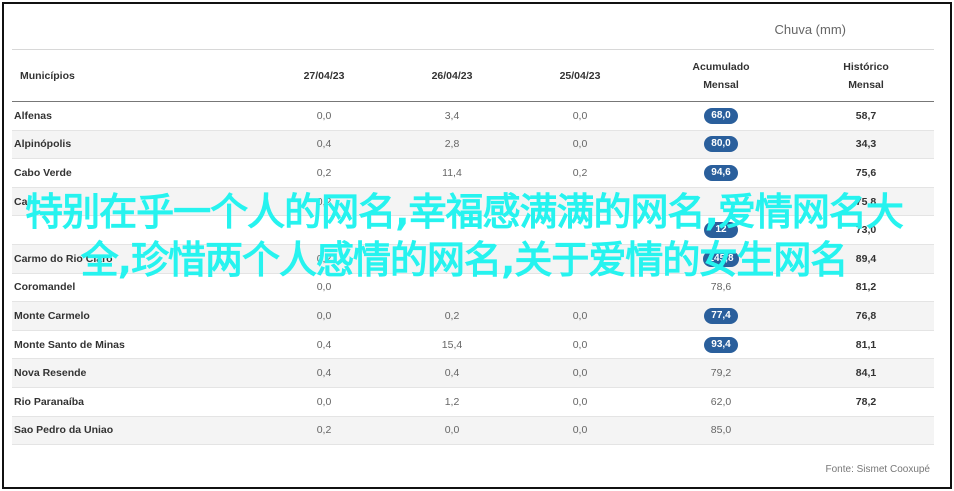 The image size is (954, 491). What do you see at coordinates (47, 75) in the screenshot?
I see `header-municipios: Municípios` at bounding box center [47, 75].